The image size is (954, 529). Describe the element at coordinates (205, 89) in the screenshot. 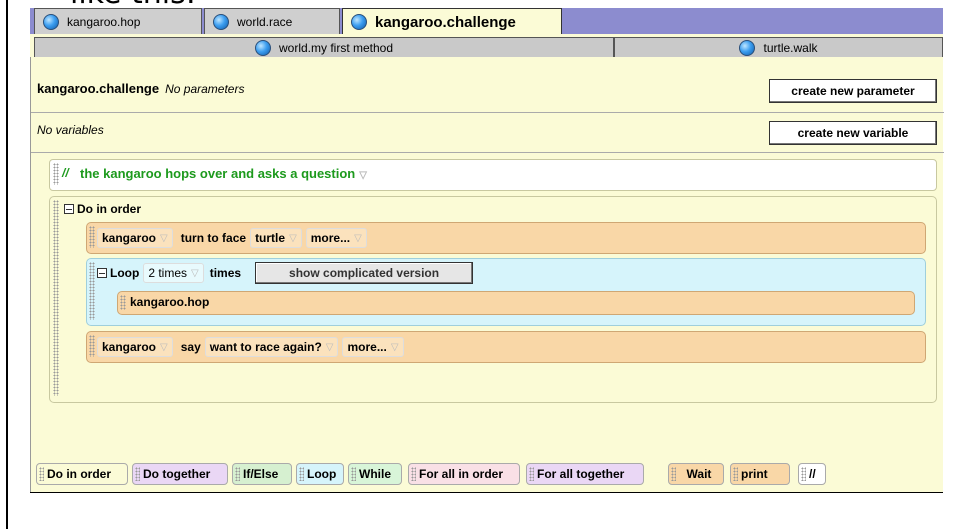

I see `method-params: No parameters` at that location.